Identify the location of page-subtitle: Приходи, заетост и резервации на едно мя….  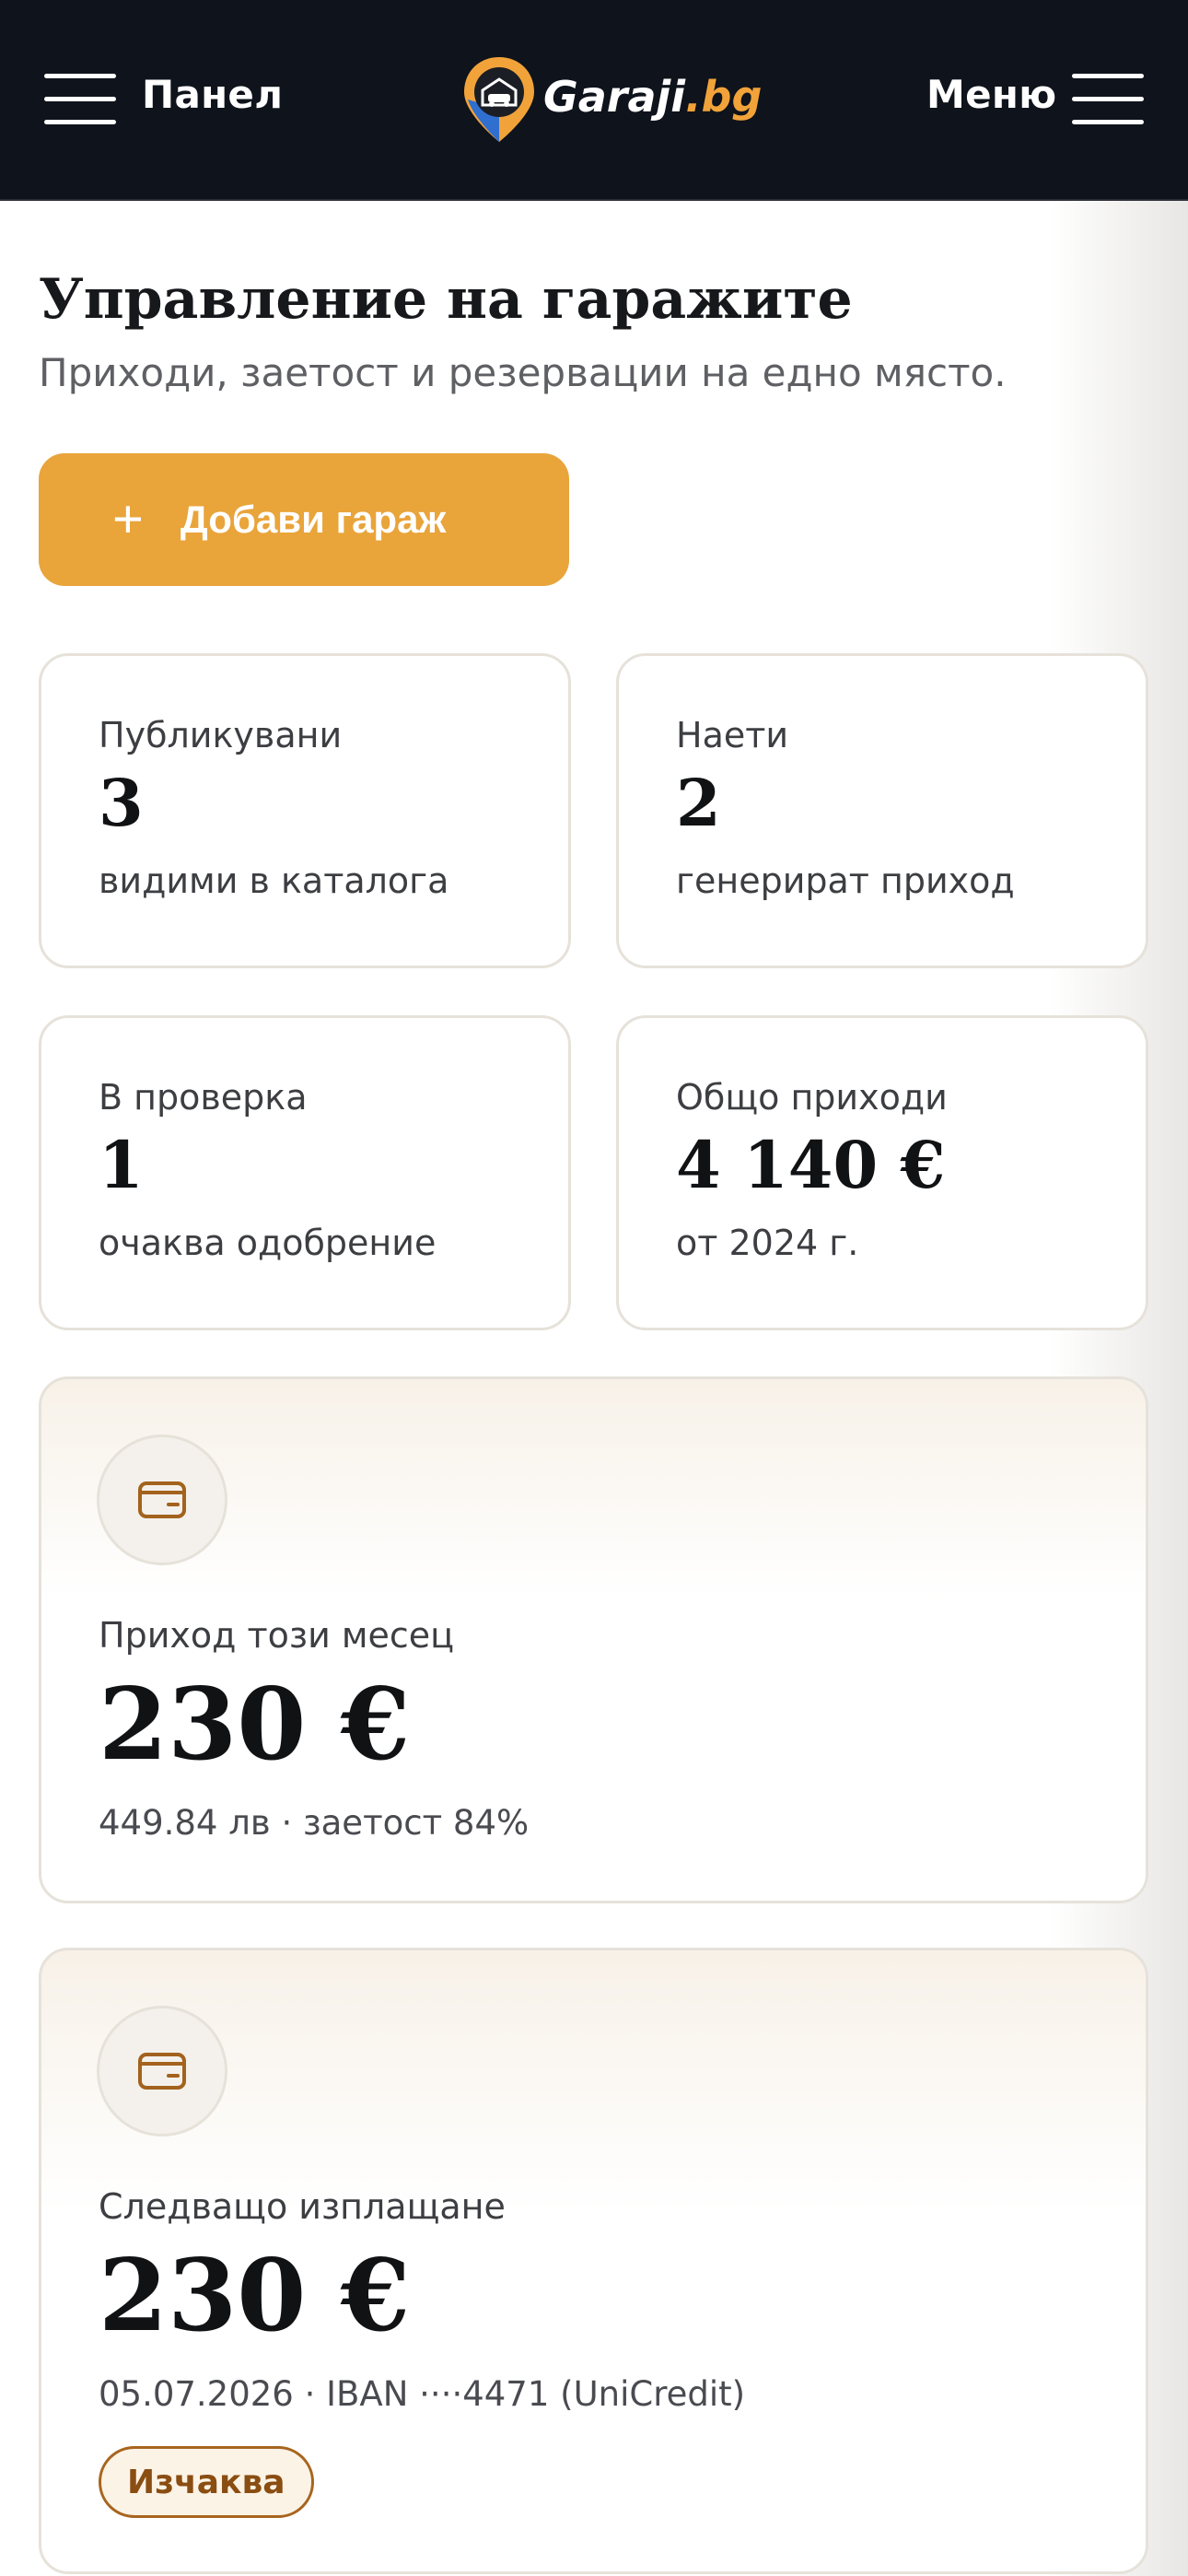
(523, 372).